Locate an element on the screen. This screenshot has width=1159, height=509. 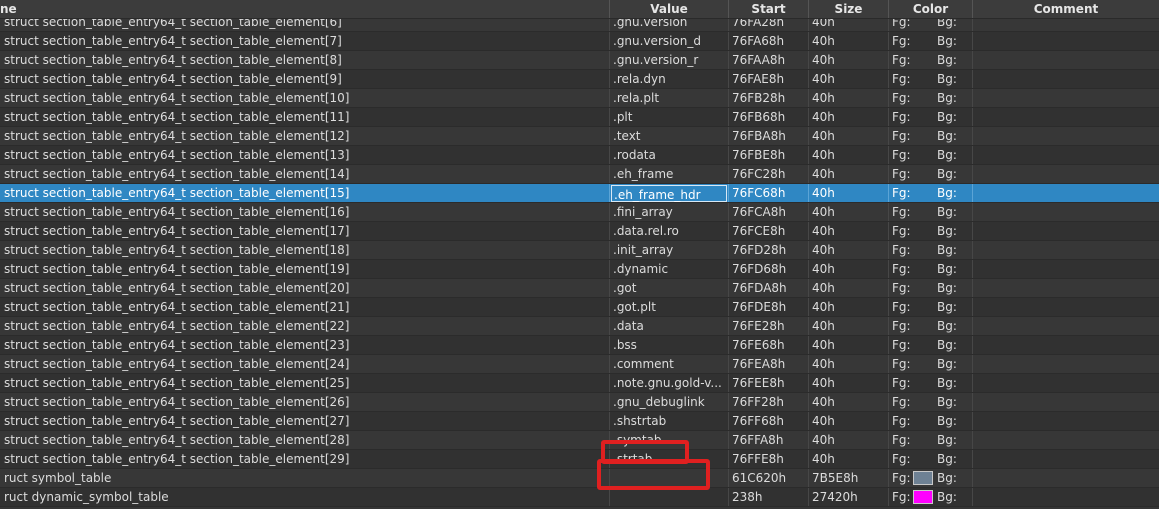
row-value-cell: .shstrtab is located at coordinates (669, 421).